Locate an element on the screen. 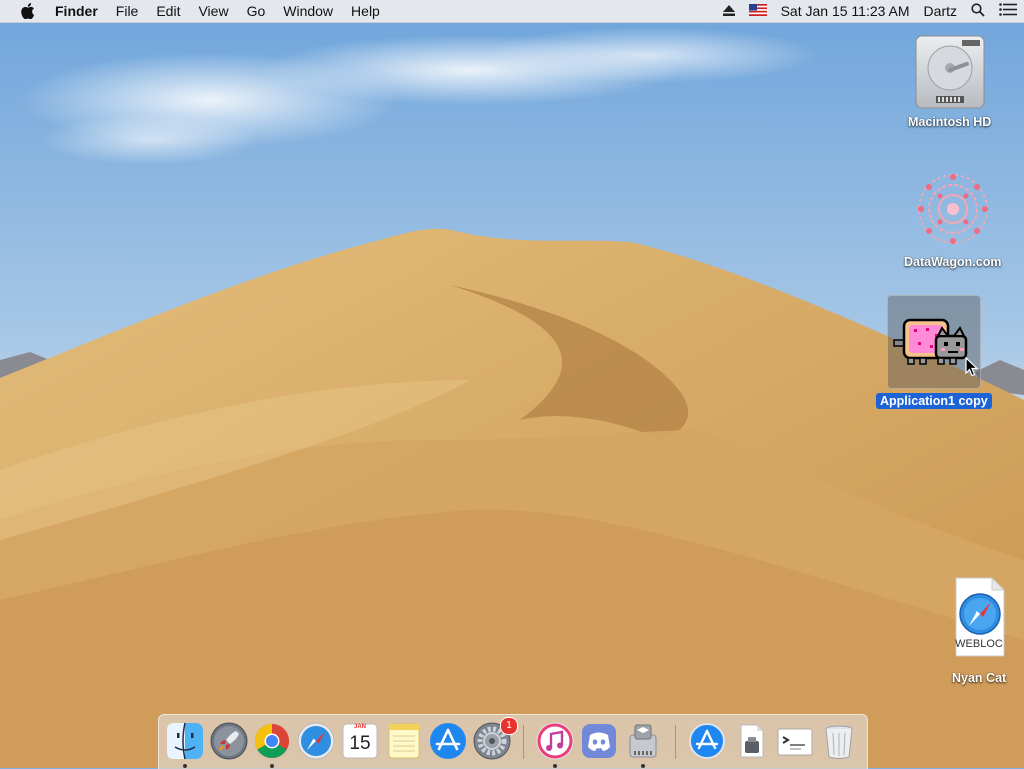  menu-view: View is located at coordinates (213, 11).